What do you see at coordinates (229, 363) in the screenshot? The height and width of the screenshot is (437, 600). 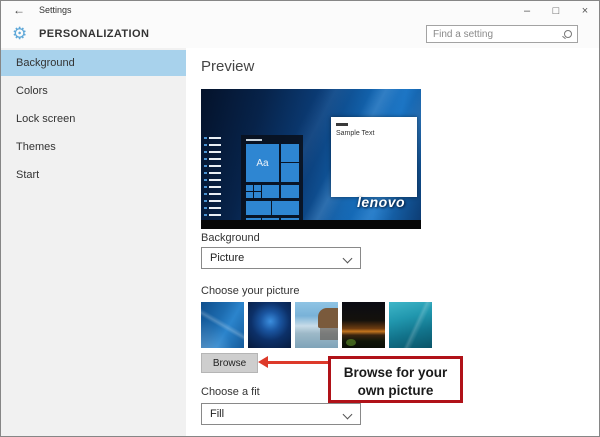 I see `browse-button: Browse` at bounding box center [229, 363].